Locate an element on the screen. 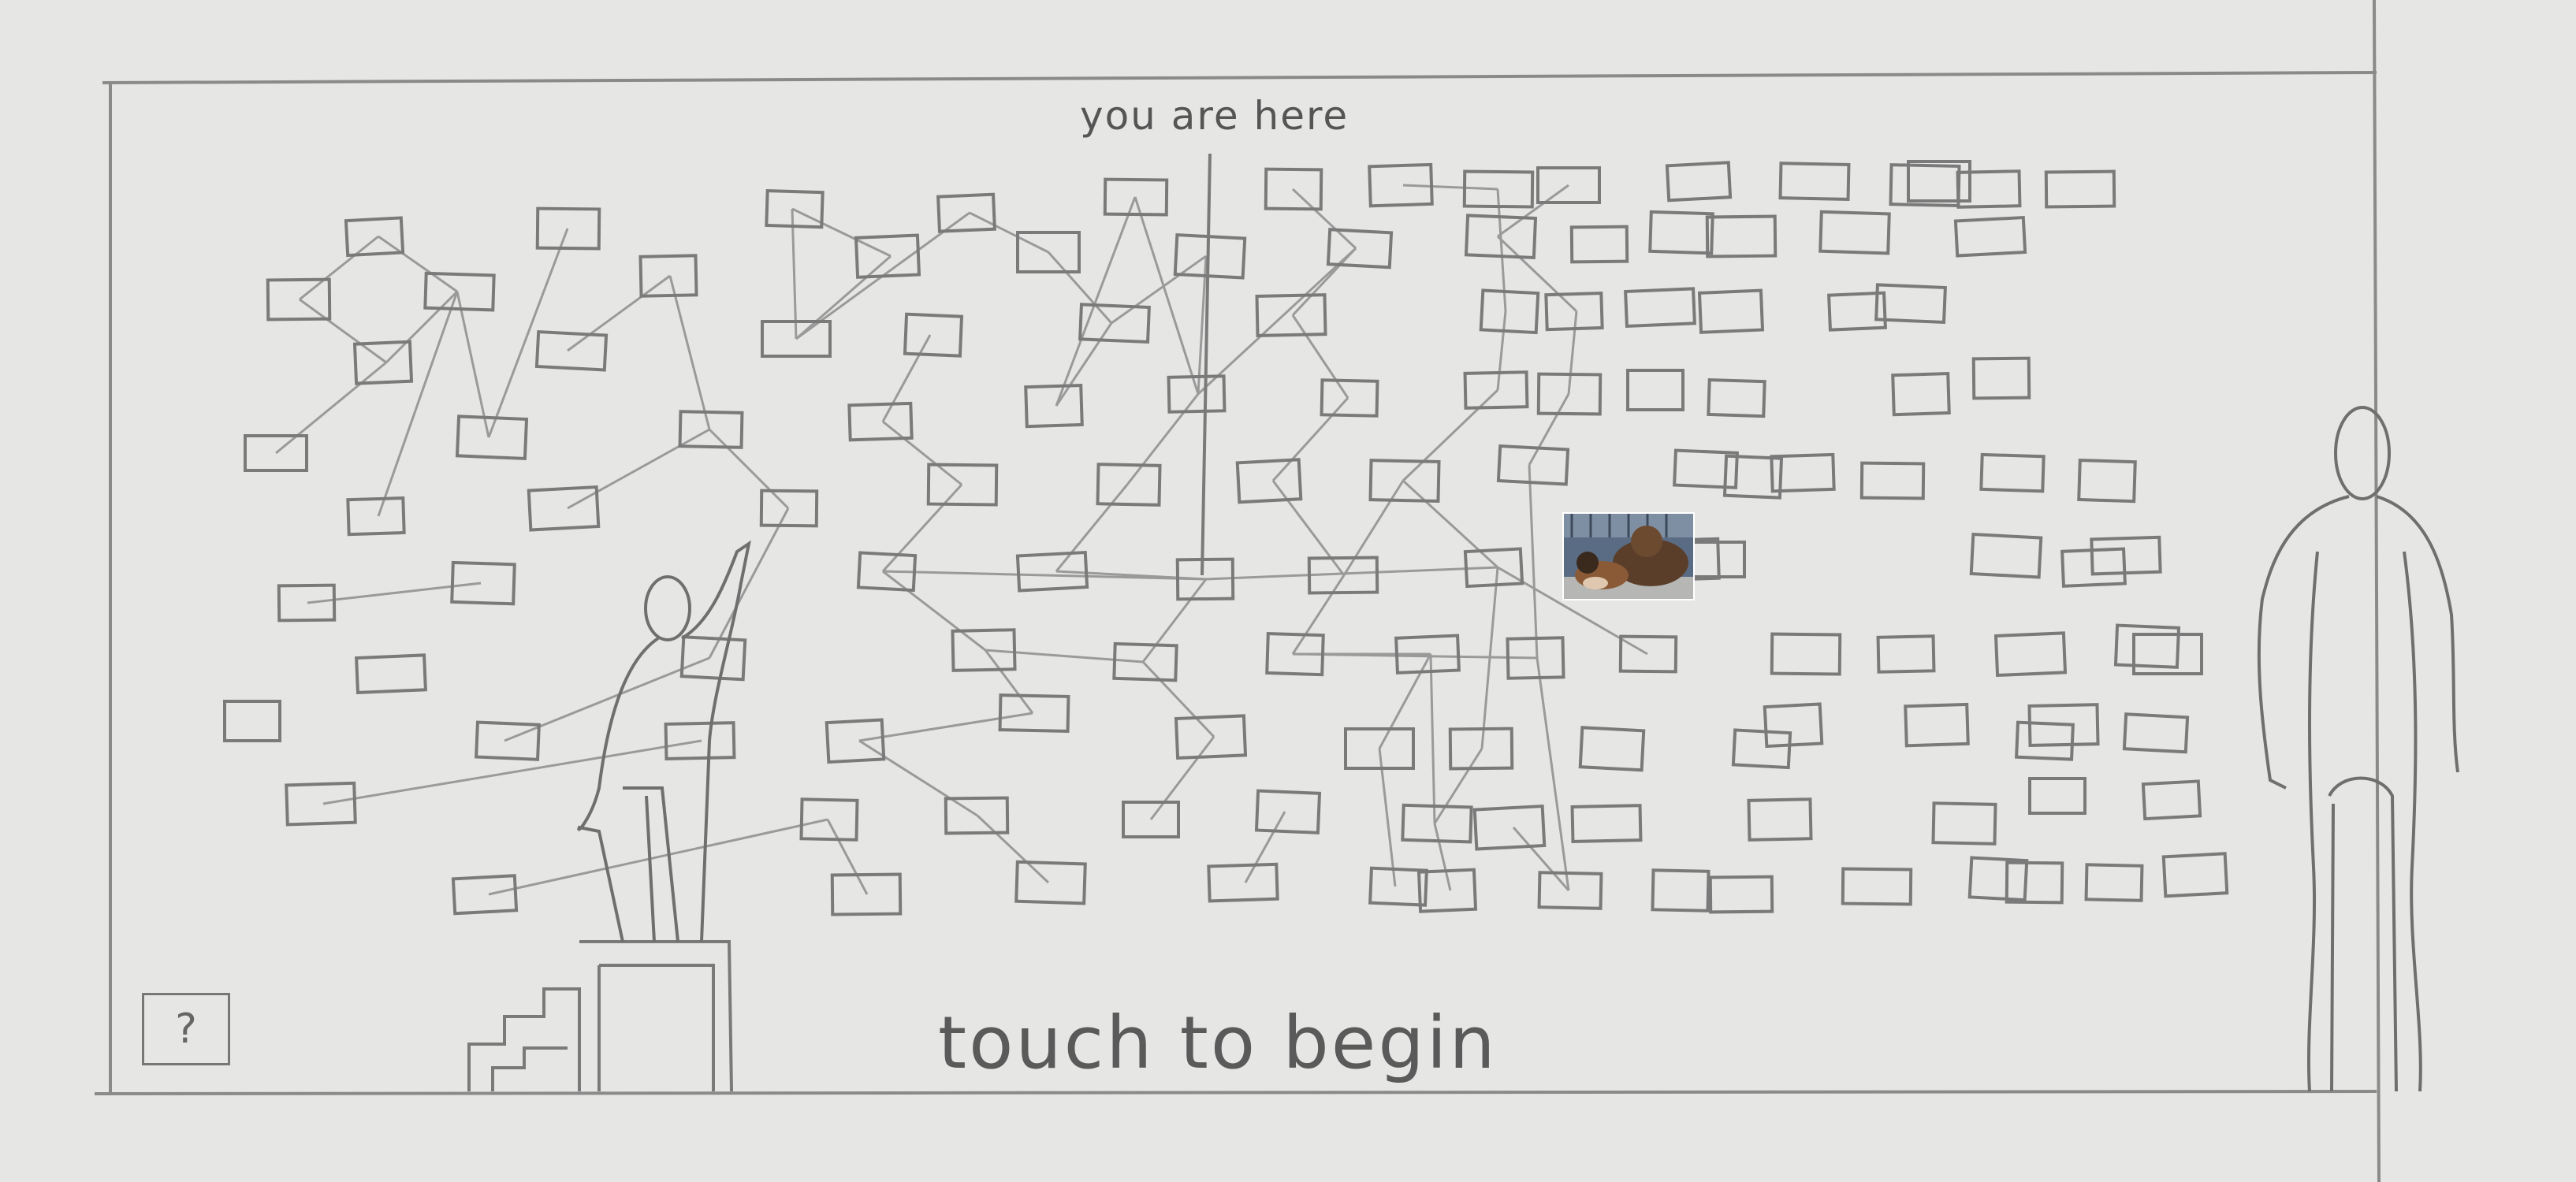 This screenshot has width=2576, height=1182. cat-photo-card is located at coordinates (1628, 556).